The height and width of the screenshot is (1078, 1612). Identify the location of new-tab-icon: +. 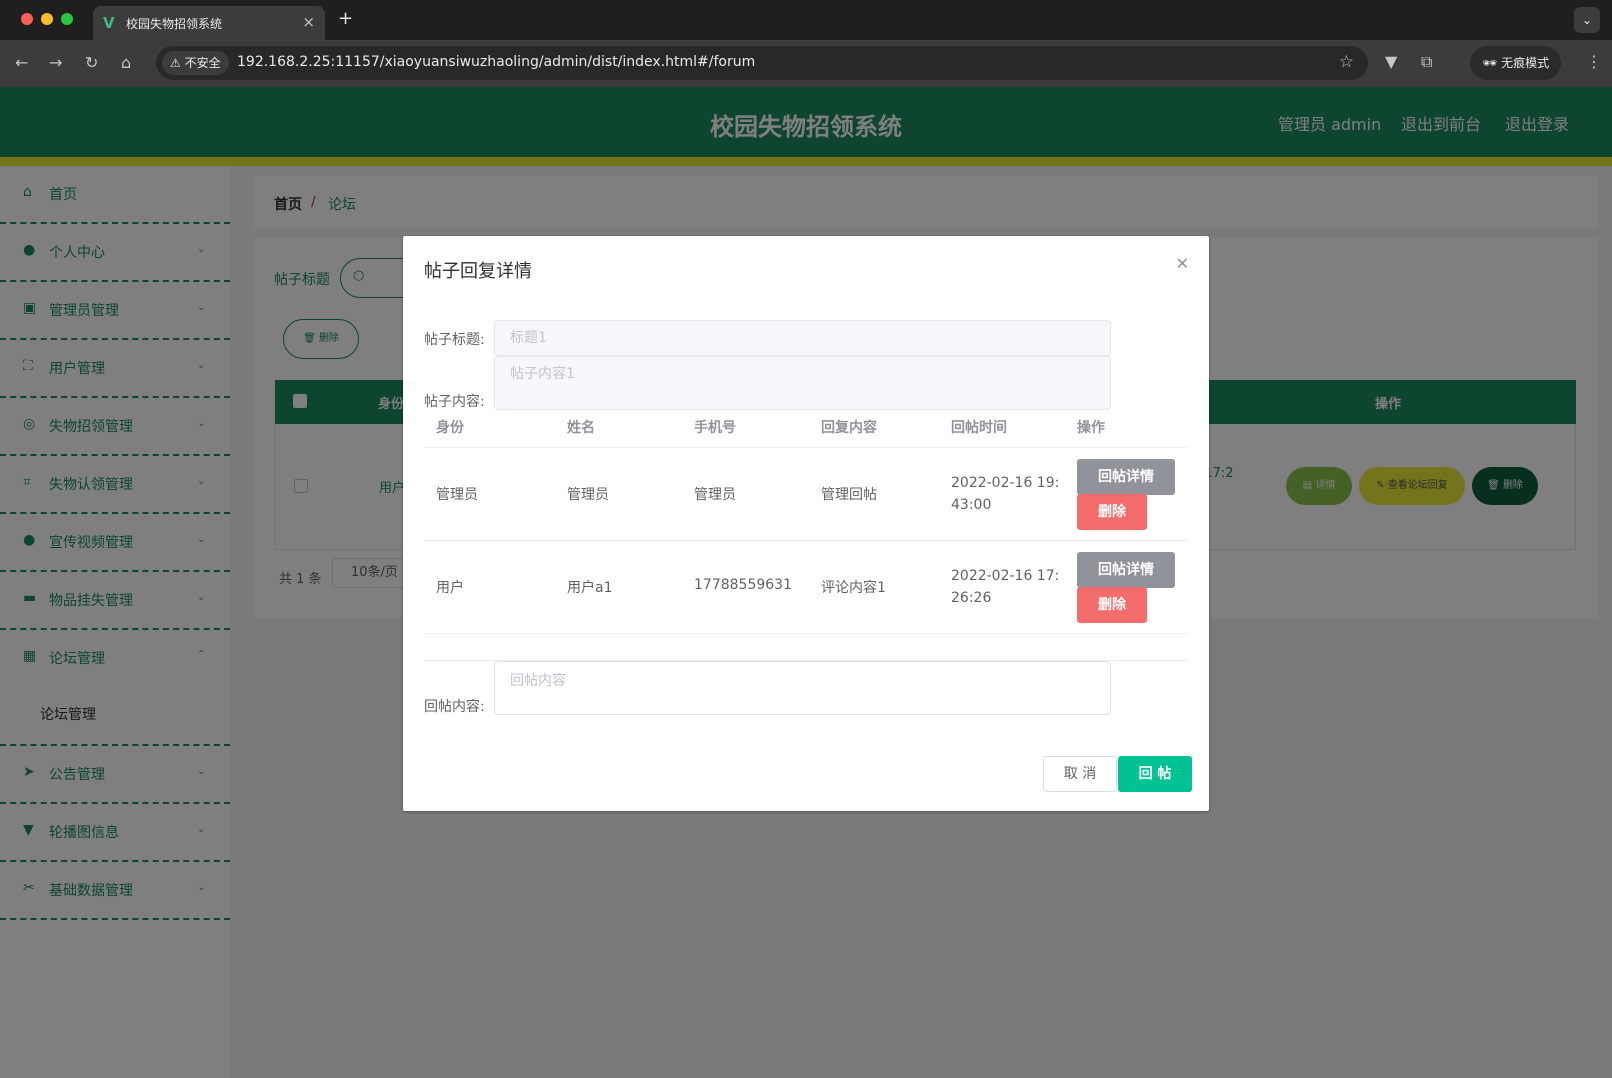
(345, 18).